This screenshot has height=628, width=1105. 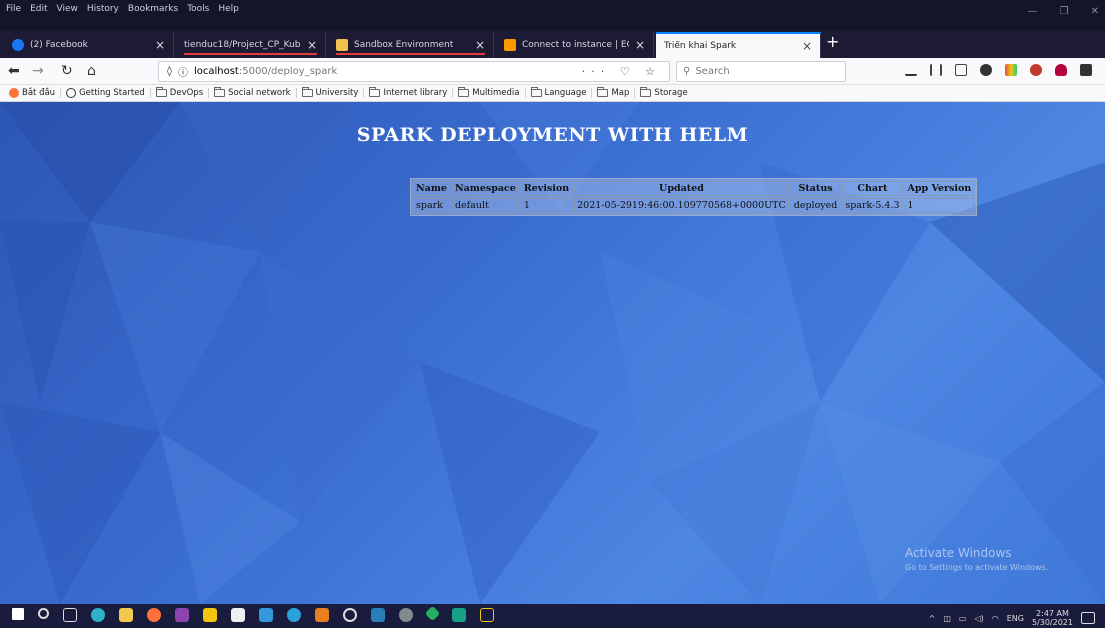 What do you see at coordinates (98, 615) in the screenshot?
I see `edge-icon` at bounding box center [98, 615].